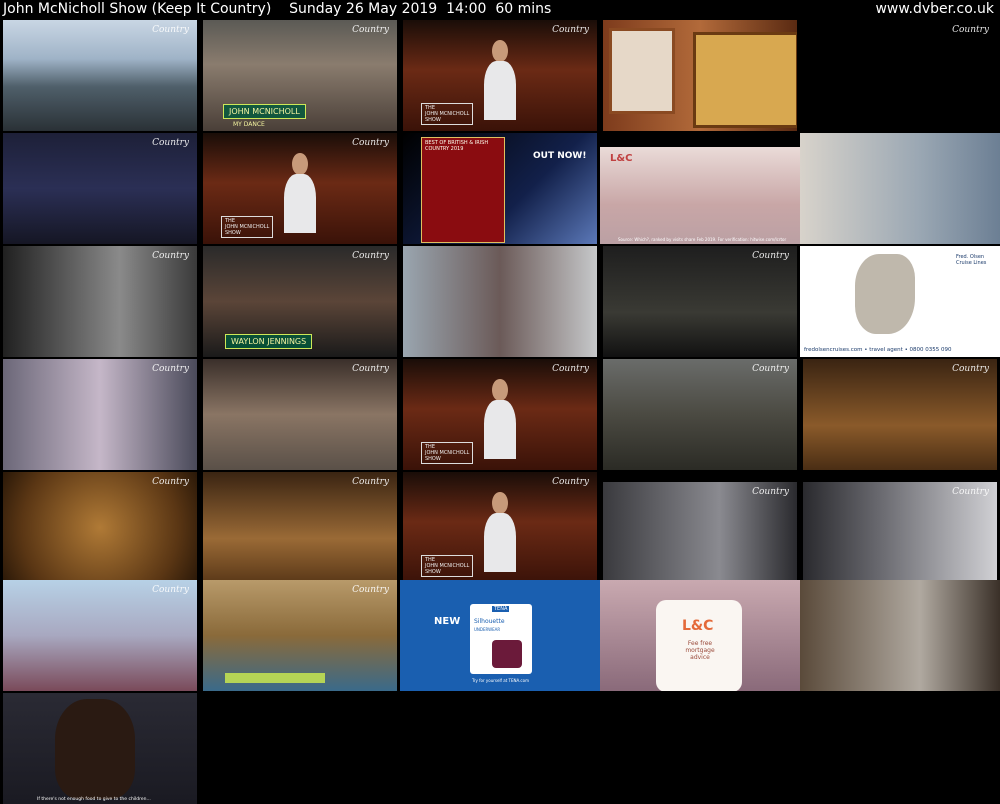 Image resolution: width=1000 pixels, height=804 pixels. Describe the element at coordinates (457, 146) in the screenshot. I see `album-banner: BEST OF BRITISH & IRISH COUNTRY 2019` at that location.